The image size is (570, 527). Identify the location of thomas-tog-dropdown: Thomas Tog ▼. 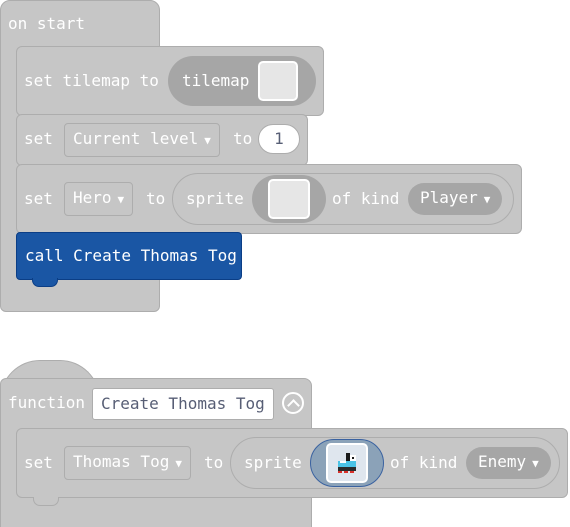
(127, 463).